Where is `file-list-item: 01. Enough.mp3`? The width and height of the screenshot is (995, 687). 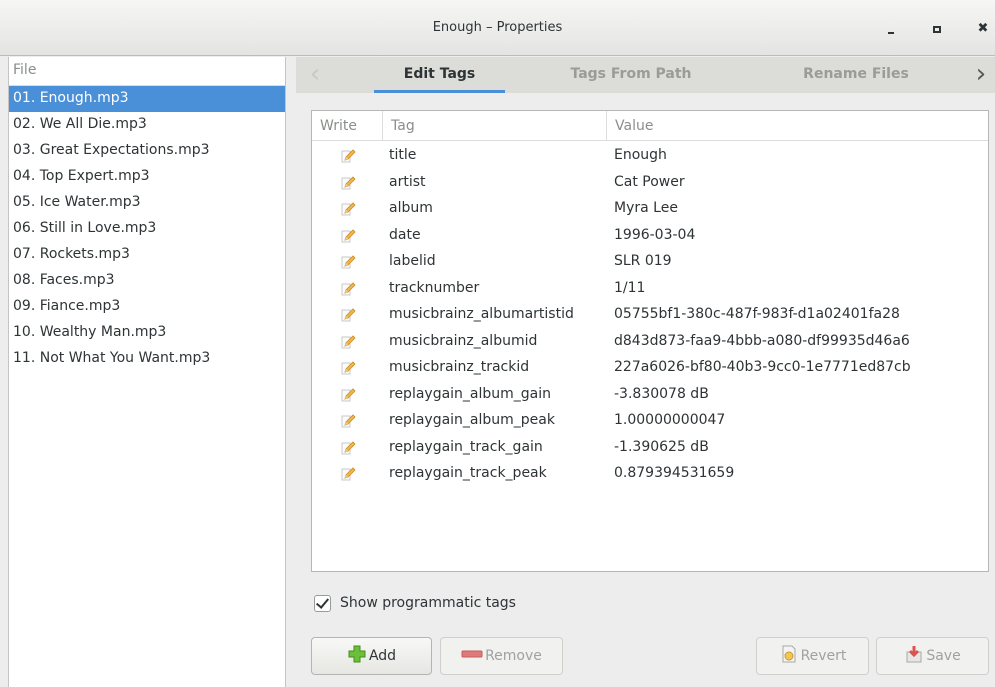
file-list-item: 01. Enough.mp3 is located at coordinates (147, 99).